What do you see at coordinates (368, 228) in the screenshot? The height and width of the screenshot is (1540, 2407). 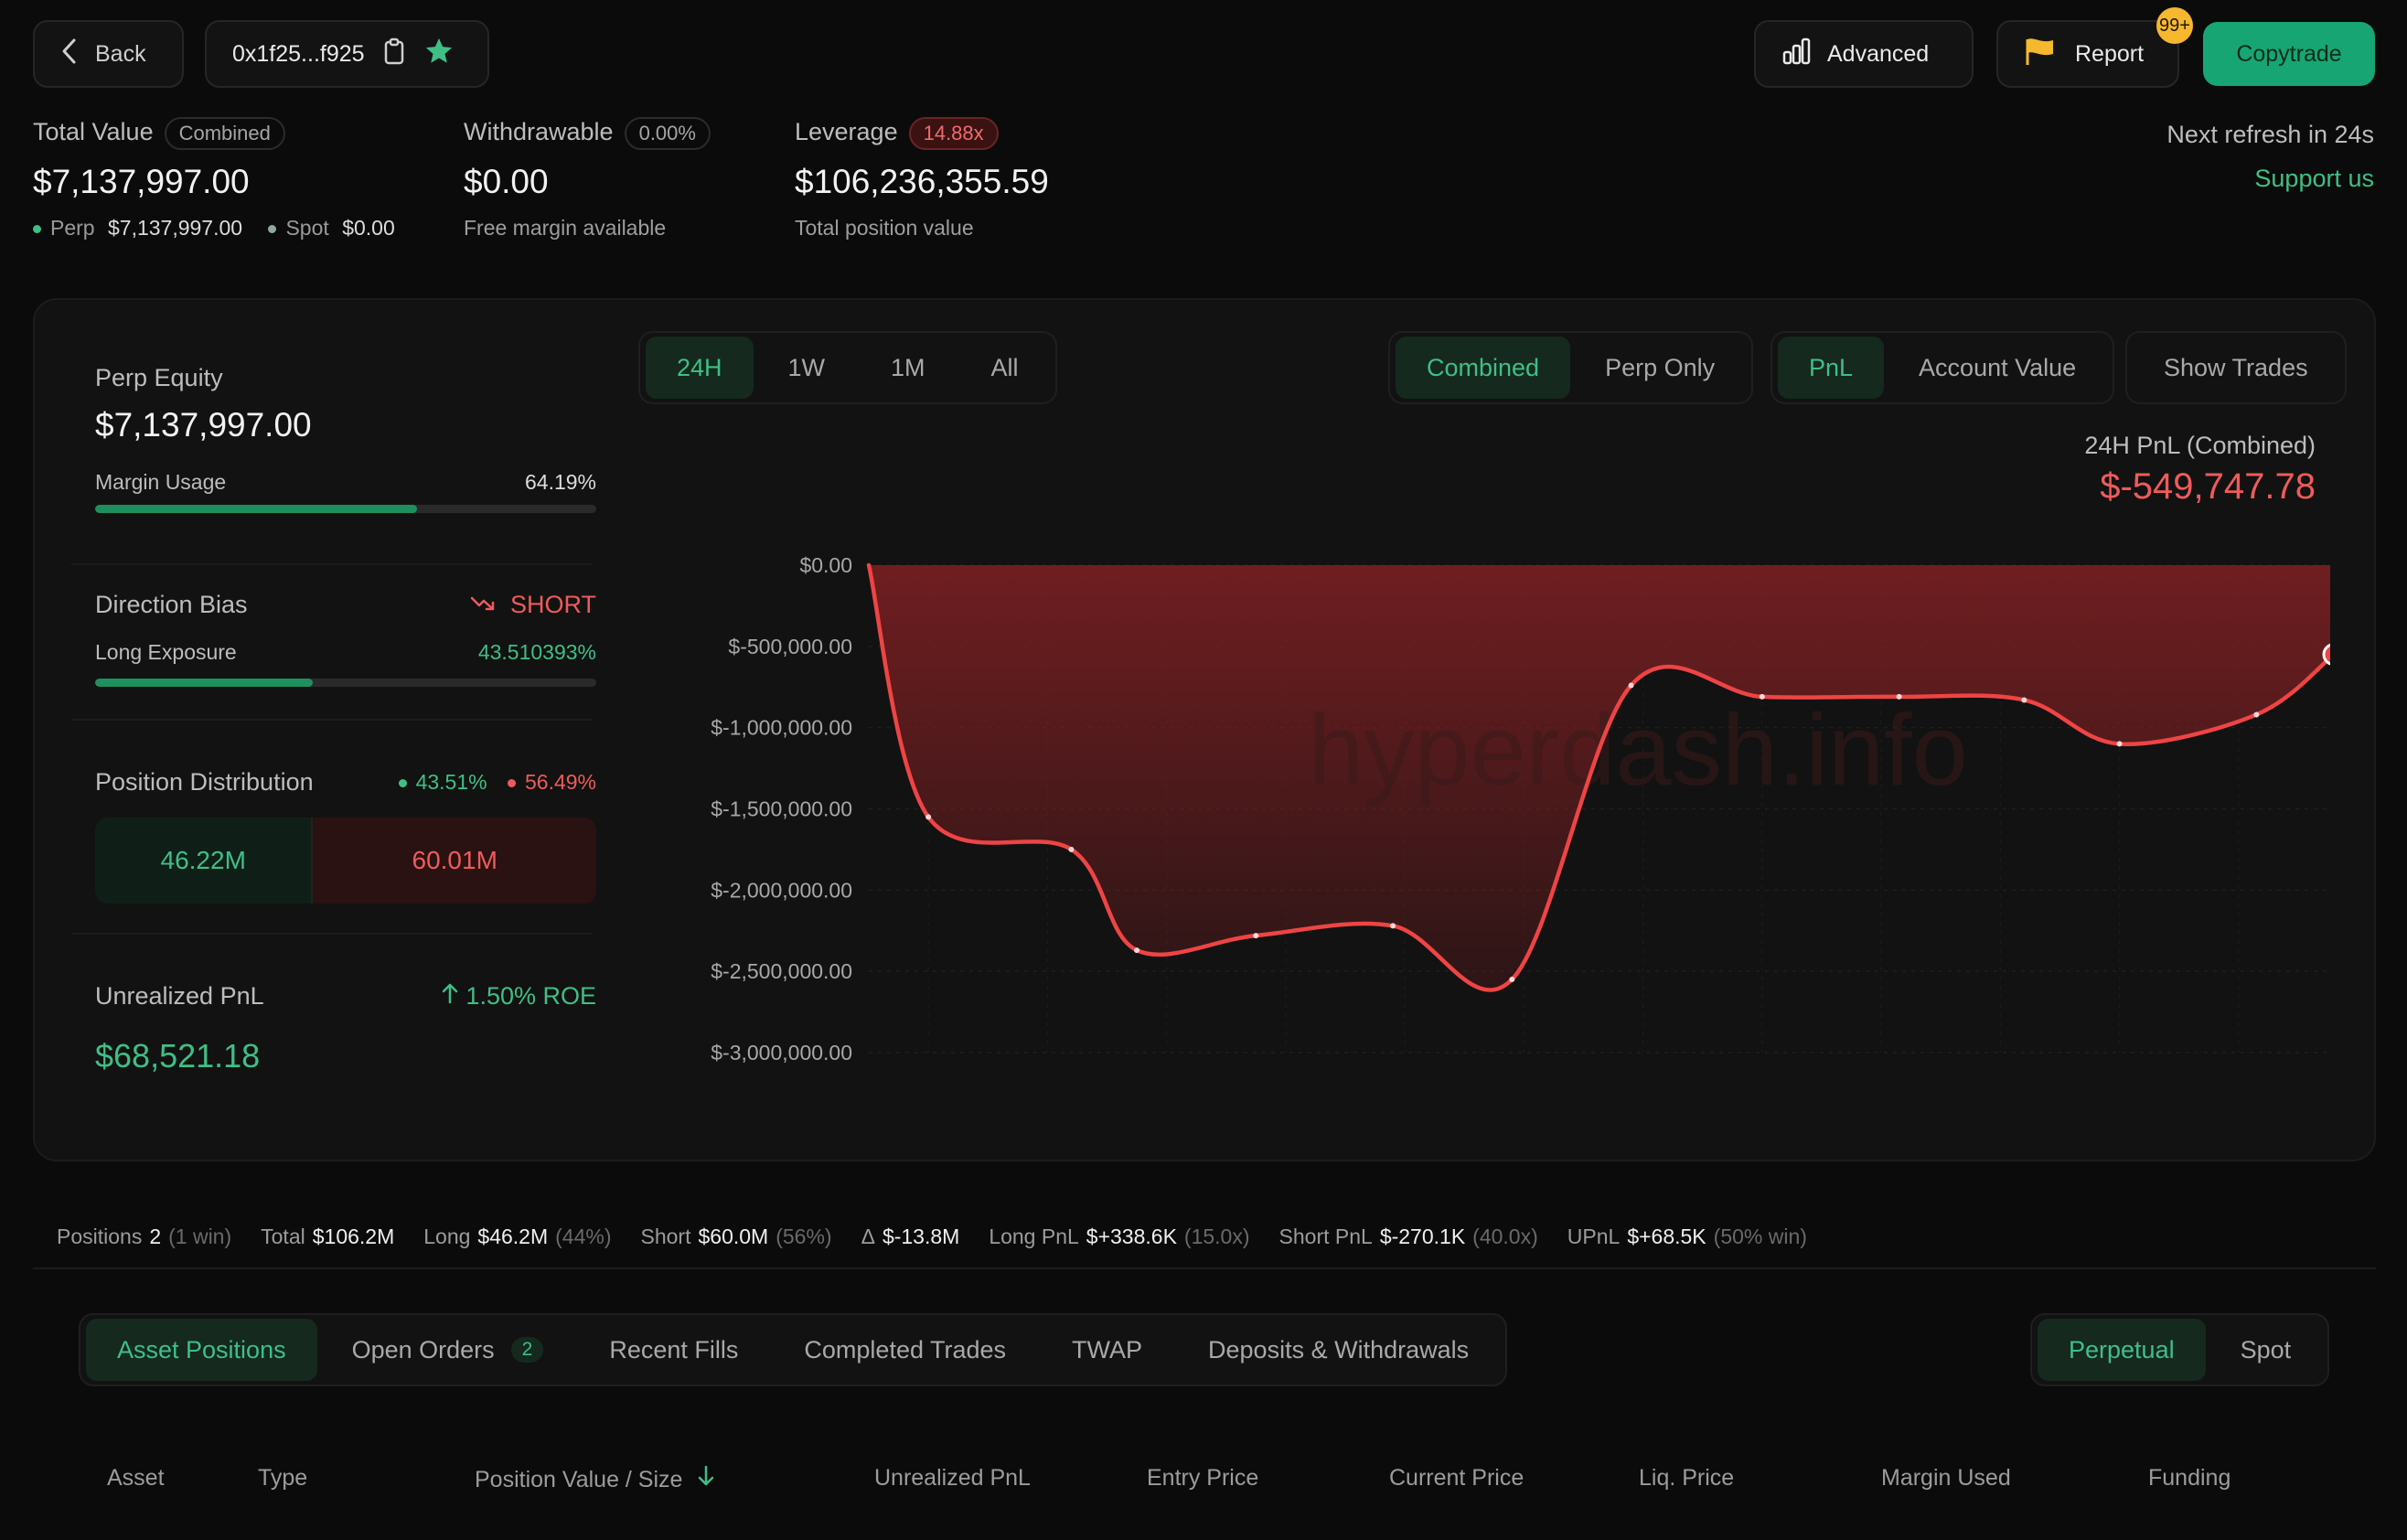 I see `spot-value: $0.00` at bounding box center [368, 228].